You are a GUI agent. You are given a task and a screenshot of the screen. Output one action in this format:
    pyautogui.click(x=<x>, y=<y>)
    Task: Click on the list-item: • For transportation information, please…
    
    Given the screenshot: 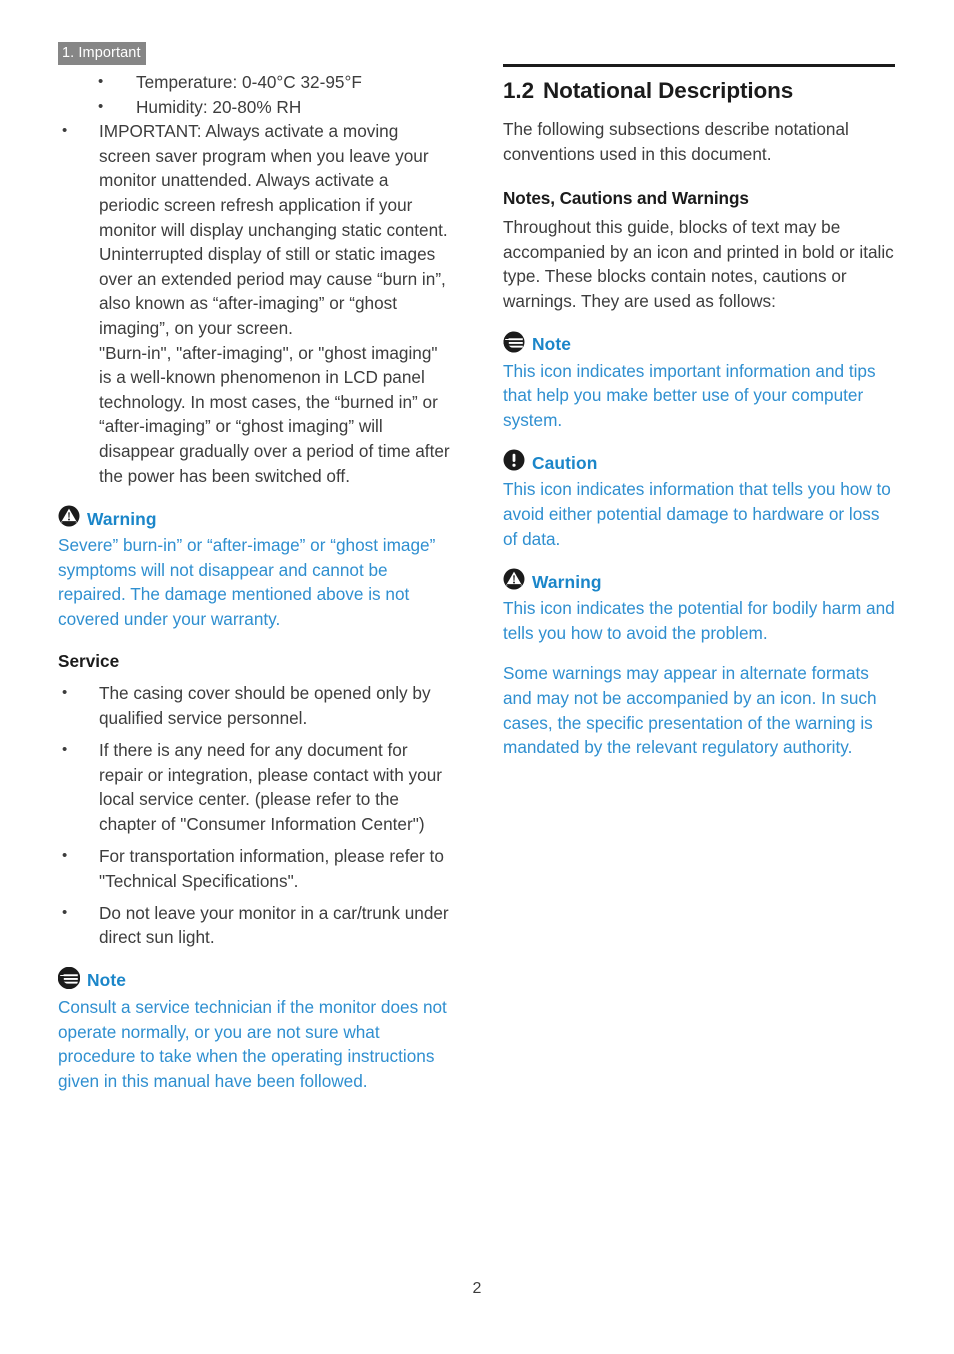 What is the action you would take?
    pyautogui.click(x=255, y=868)
    